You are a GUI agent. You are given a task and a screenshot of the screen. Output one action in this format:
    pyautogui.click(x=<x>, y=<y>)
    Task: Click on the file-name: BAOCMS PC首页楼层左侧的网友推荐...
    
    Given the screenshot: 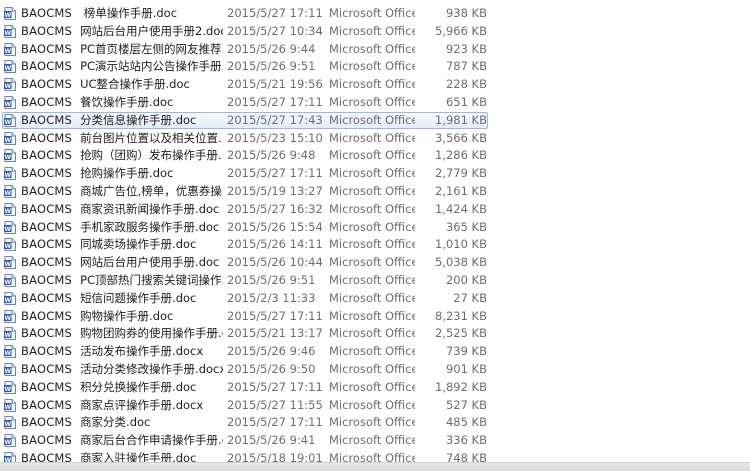 What is the action you would take?
    pyautogui.click(x=122, y=50)
    